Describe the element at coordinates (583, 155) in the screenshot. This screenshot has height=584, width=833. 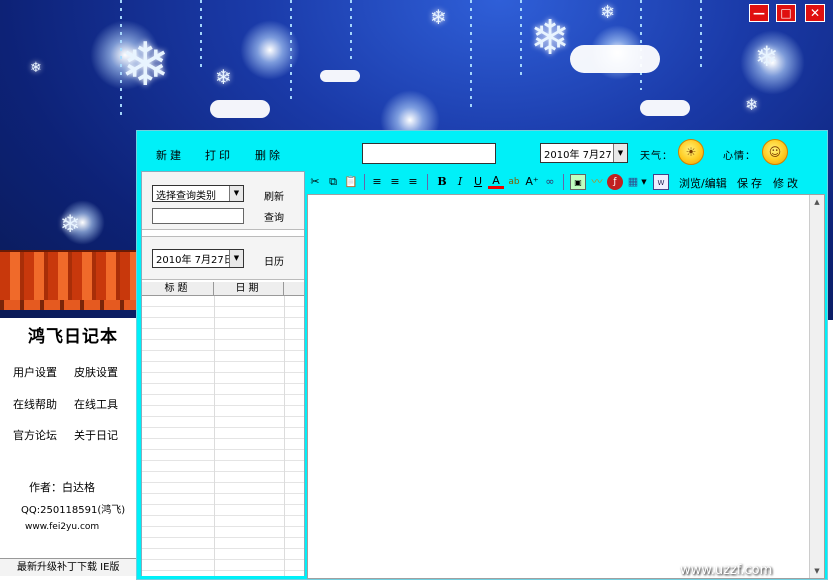
I see `date-value: 2010年 7月27日` at that location.